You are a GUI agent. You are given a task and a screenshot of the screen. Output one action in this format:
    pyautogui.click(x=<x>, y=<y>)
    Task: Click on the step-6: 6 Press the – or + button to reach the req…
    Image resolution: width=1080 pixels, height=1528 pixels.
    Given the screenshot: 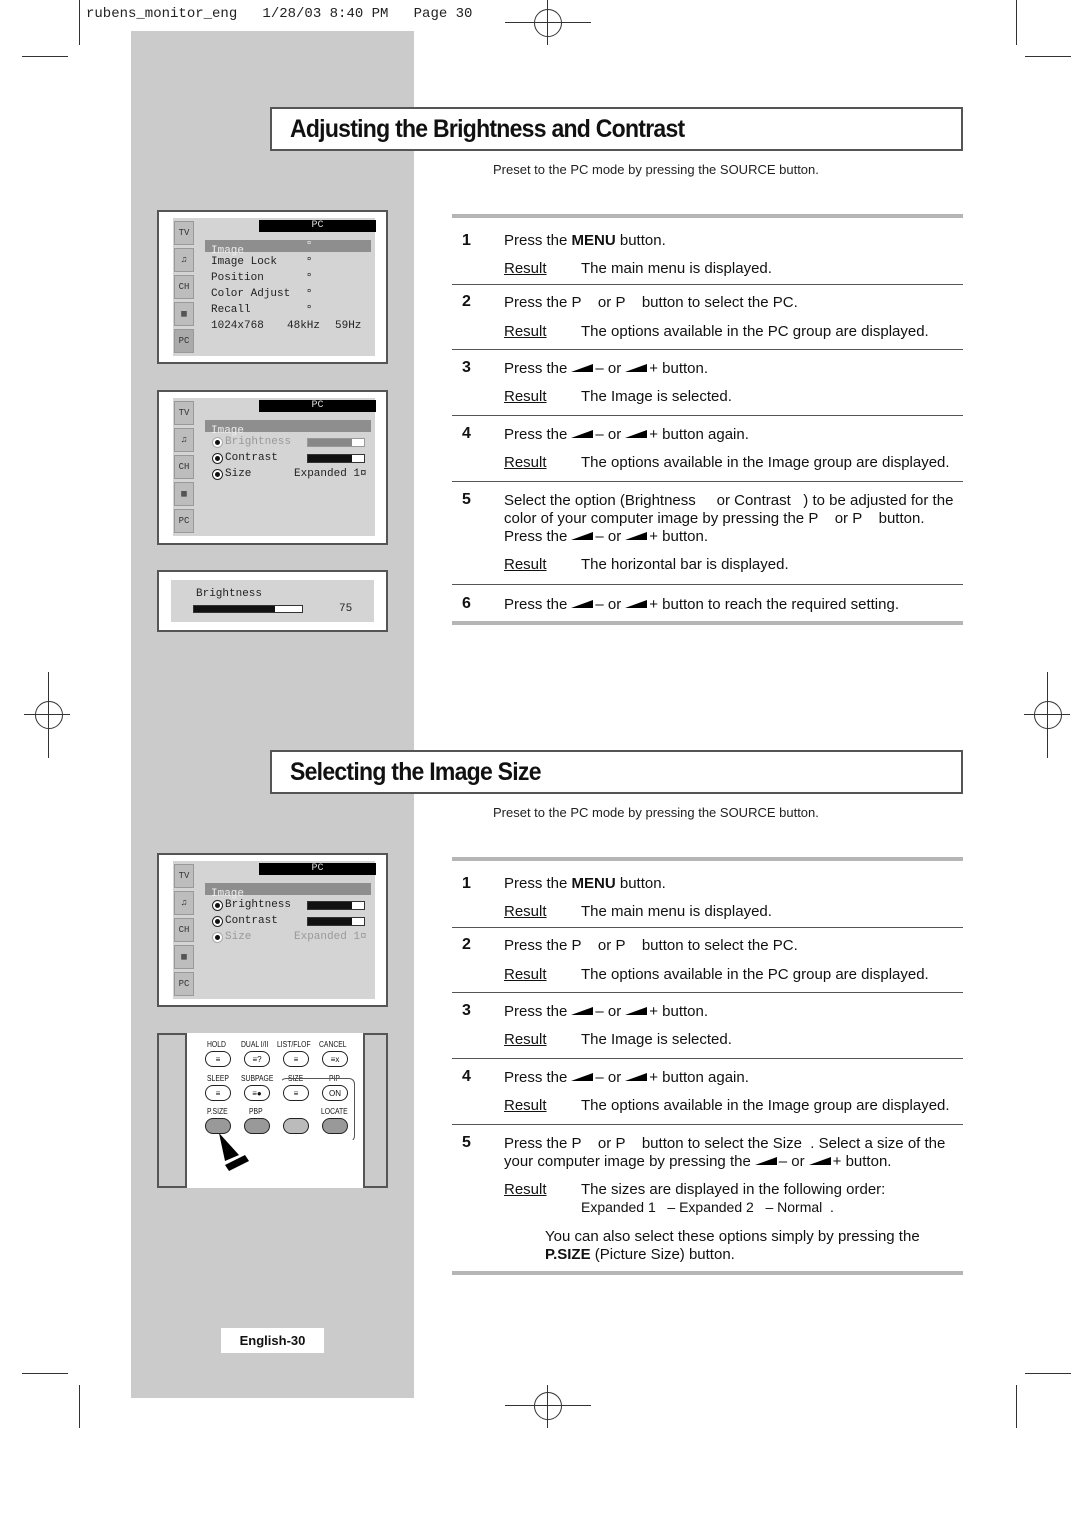 What is the action you would take?
    pyautogui.click(x=707, y=603)
    